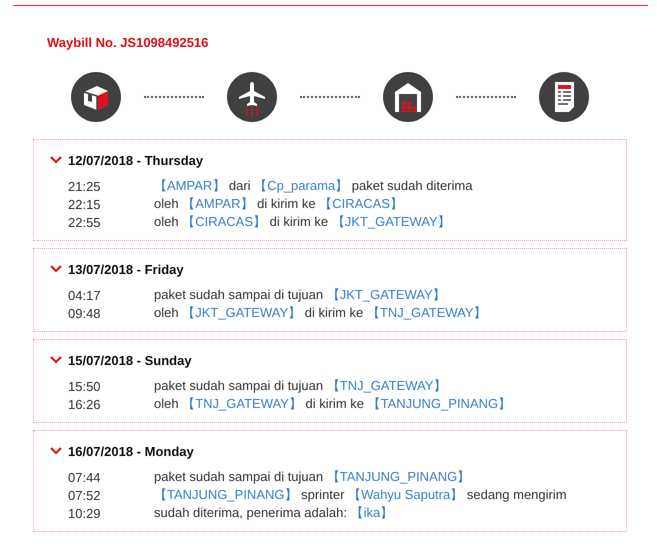 This screenshot has height=557, width=657. I want to click on day-date: 15/07/2018 - Sunday, so click(130, 360).